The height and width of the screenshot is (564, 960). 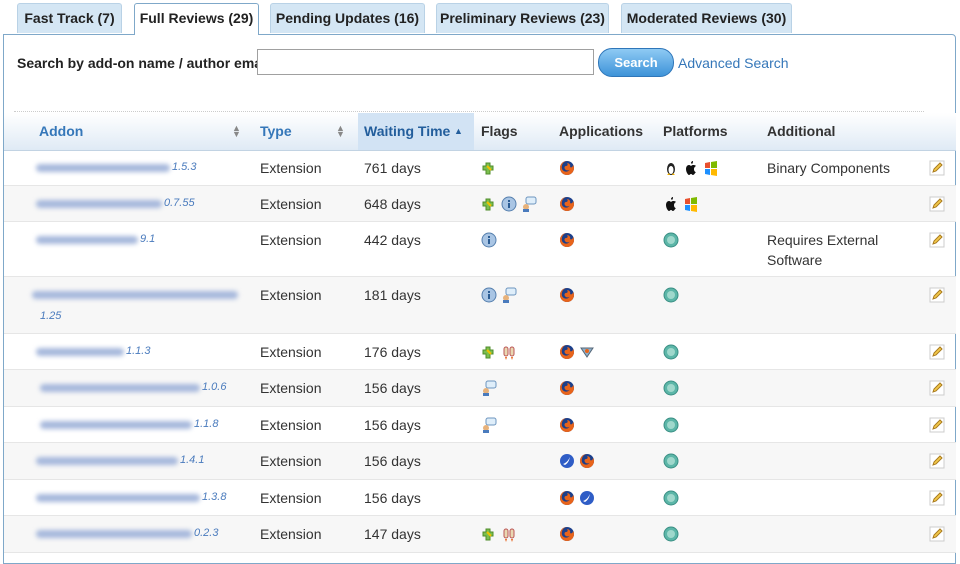 I want to click on tab-preliminary-reviews: Preliminary Reviews (23), so click(x=522, y=18).